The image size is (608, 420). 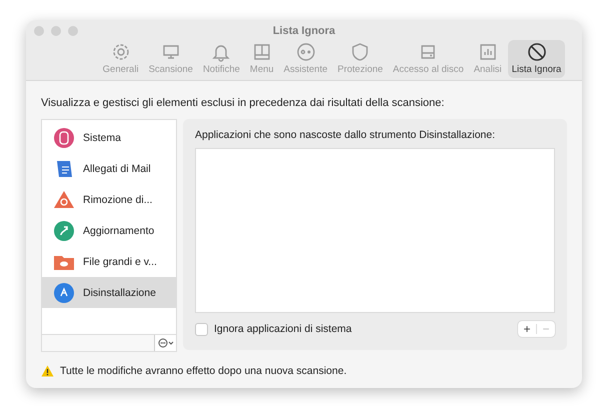 What do you see at coordinates (304, 31) in the screenshot?
I see `window-title: Lista Ignora` at bounding box center [304, 31].